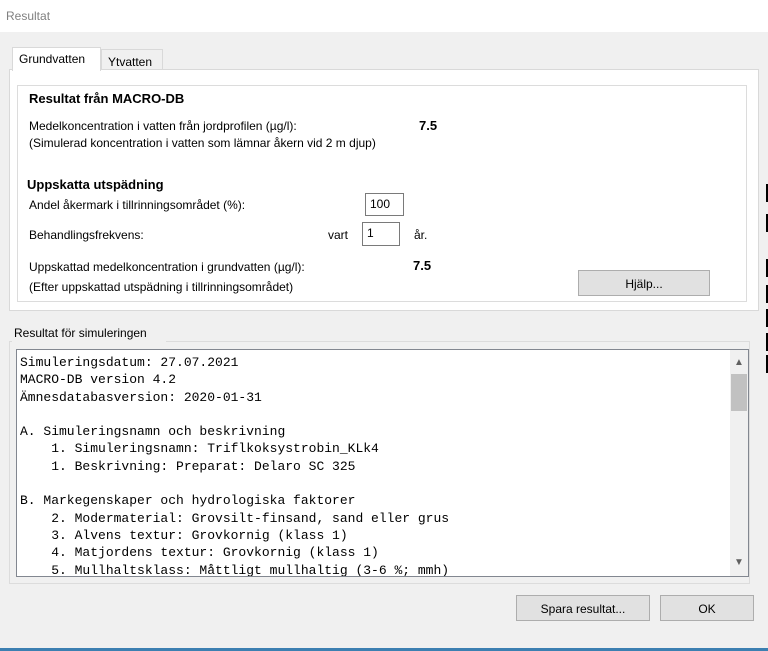 The width and height of the screenshot is (768, 651). Describe the element at coordinates (338, 235) in the screenshot. I see `freq-prefix: vart` at that location.